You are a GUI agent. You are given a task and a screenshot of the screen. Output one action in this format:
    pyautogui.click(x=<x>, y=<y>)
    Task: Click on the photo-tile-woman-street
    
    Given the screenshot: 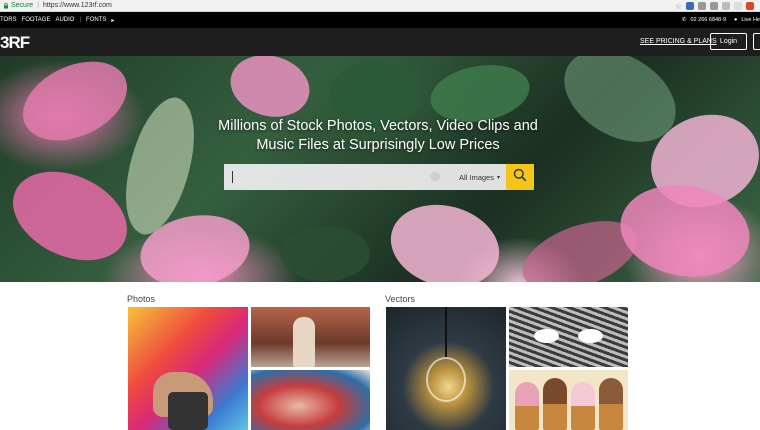 What is the action you would take?
    pyautogui.click(x=310, y=337)
    